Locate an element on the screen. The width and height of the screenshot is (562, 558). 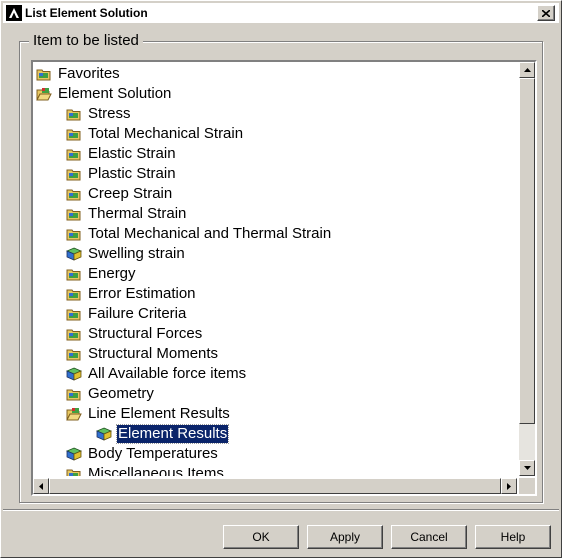
tree-item-label: Energy is located at coordinates (112, 273).